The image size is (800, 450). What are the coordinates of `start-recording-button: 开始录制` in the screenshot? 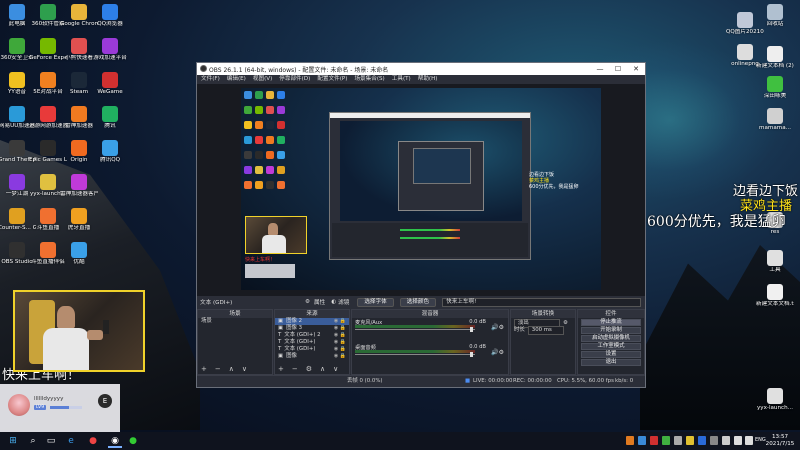 It's located at (611, 330).